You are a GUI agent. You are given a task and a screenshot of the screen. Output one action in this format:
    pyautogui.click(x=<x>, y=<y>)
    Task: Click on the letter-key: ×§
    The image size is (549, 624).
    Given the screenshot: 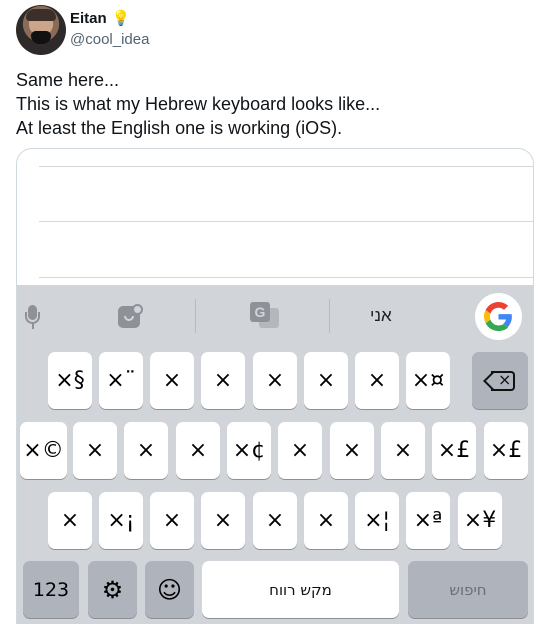 What is the action you would take?
    pyautogui.click(x=70, y=380)
    